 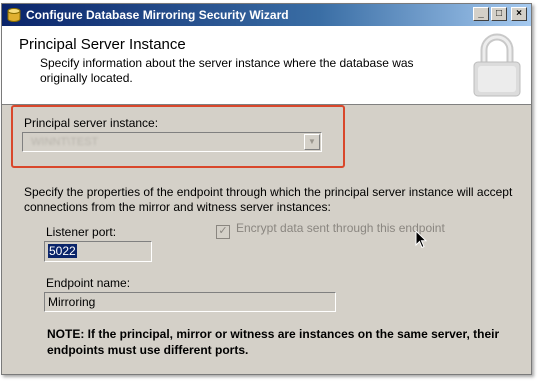 I want to click on page-title: Principal Server Instance, so click(x=102, y=44).